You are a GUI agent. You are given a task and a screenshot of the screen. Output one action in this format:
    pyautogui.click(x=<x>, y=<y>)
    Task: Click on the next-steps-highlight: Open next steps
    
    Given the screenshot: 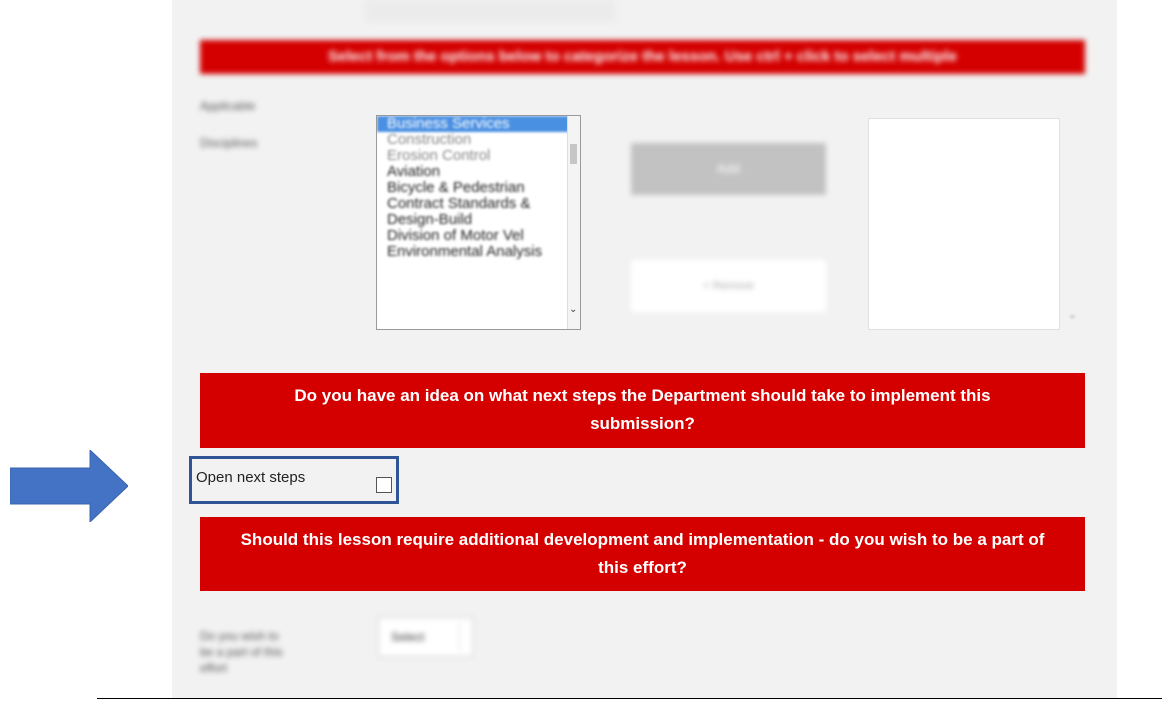 What is the action you would take?
    pyautogui.click(x=294, y=480)
    